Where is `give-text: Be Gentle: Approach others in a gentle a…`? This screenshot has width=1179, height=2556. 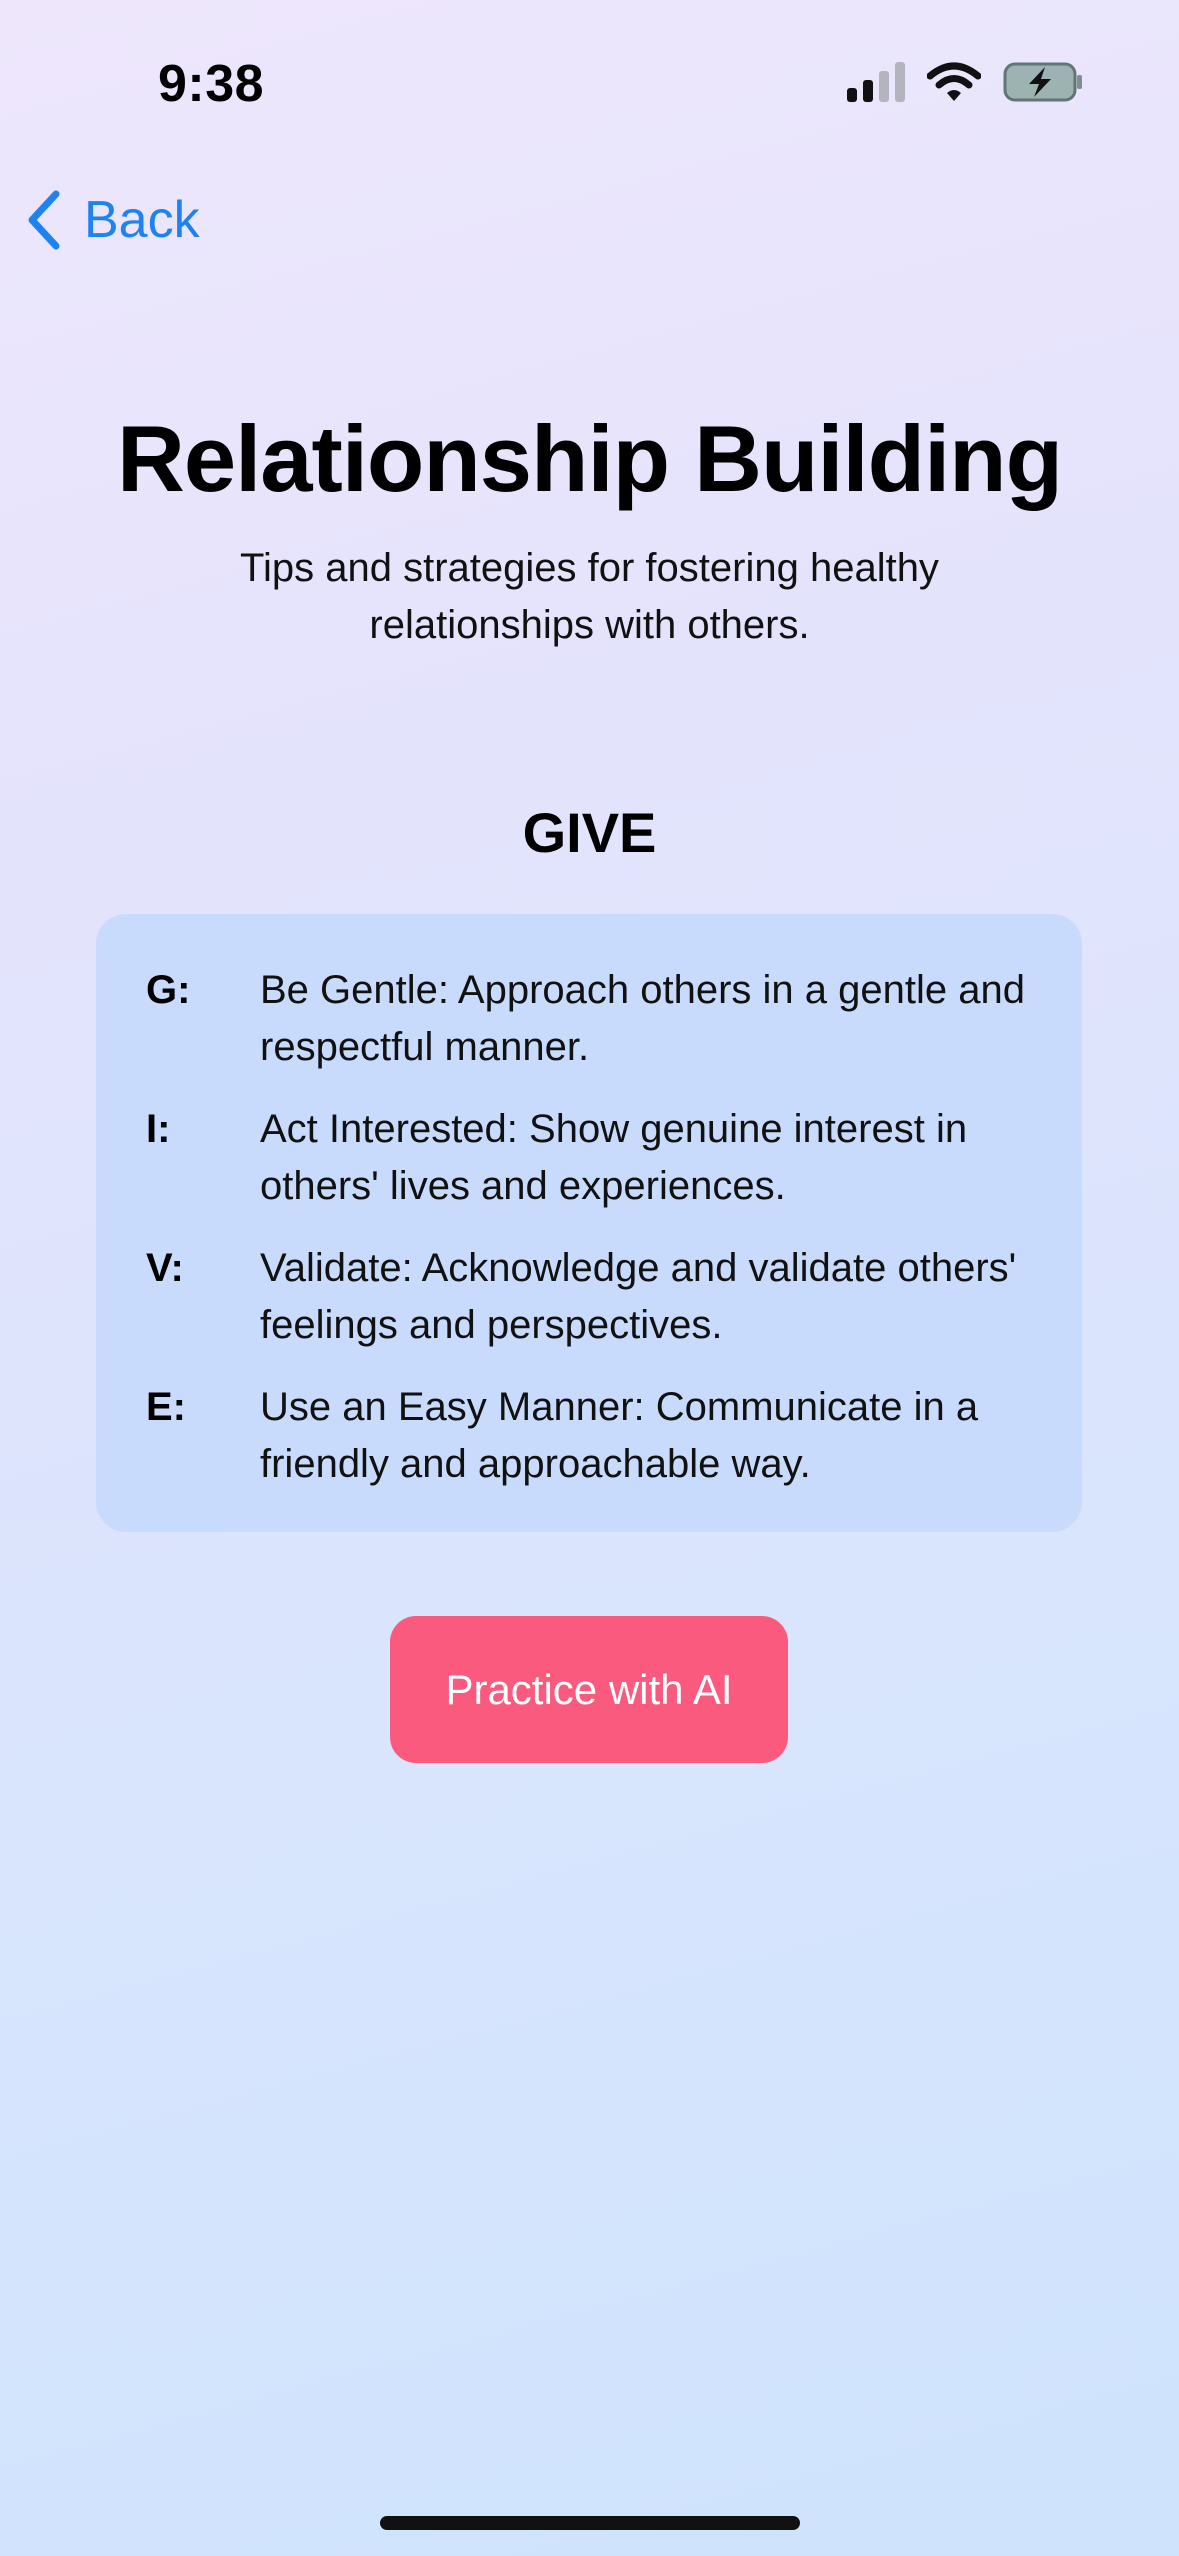 give-text: Be Gentle: Approach others in a gentle a… is located at coordinates (642, 1018).